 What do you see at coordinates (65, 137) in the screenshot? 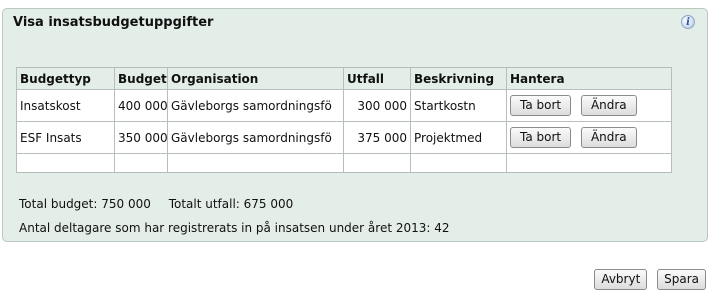
I see `cell-budgettyp: ESF Insats` at bounding box center [65, 137].